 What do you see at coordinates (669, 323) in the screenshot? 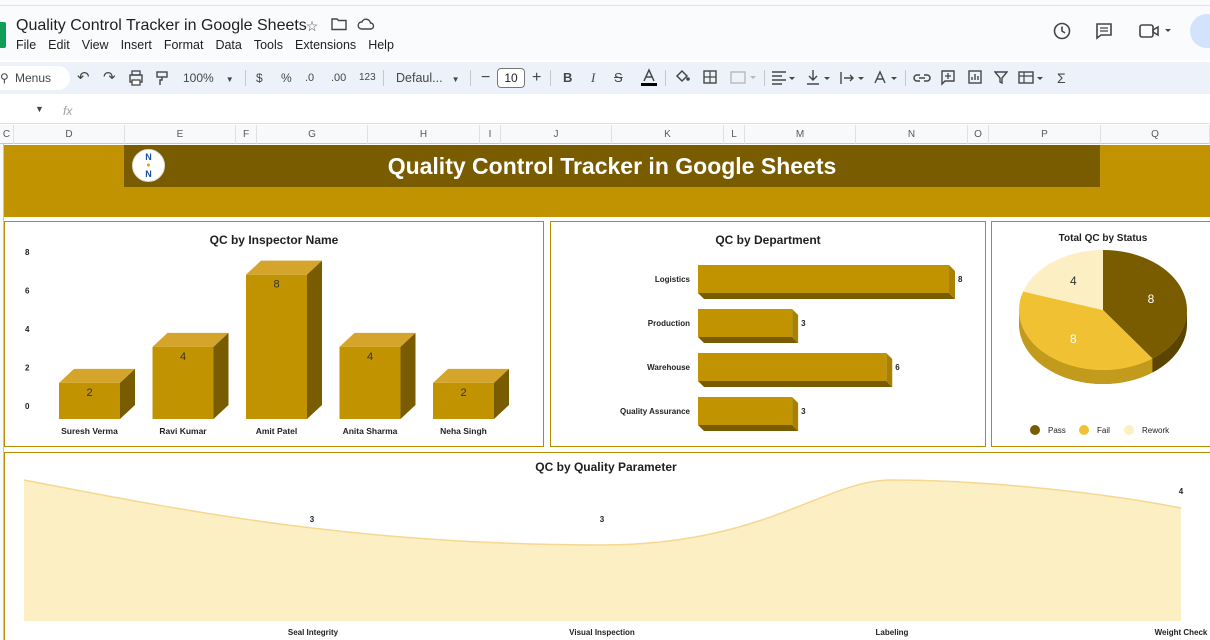
I see `y-category-label: Production` at bounding box center [669, 323].